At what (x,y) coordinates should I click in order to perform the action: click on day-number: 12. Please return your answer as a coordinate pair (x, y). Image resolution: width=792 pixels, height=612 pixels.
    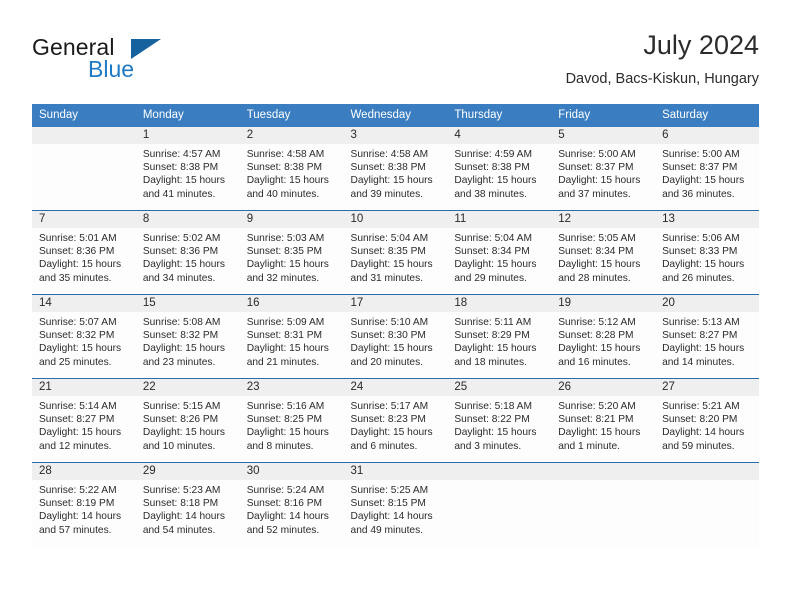
    Looking at the image, I should click on (603, 219).